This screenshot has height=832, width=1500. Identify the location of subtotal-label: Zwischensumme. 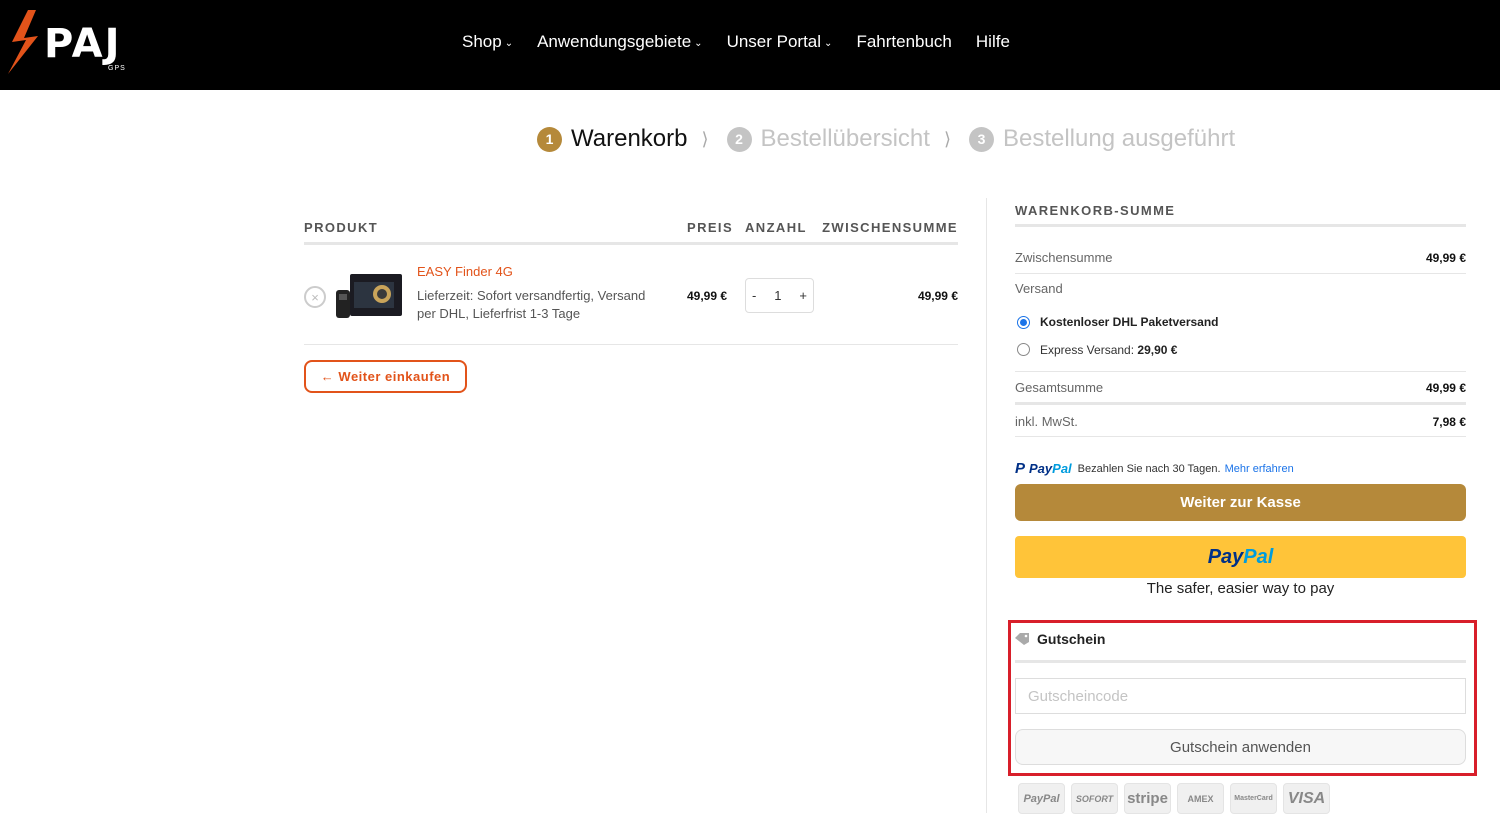
(1064, 257).